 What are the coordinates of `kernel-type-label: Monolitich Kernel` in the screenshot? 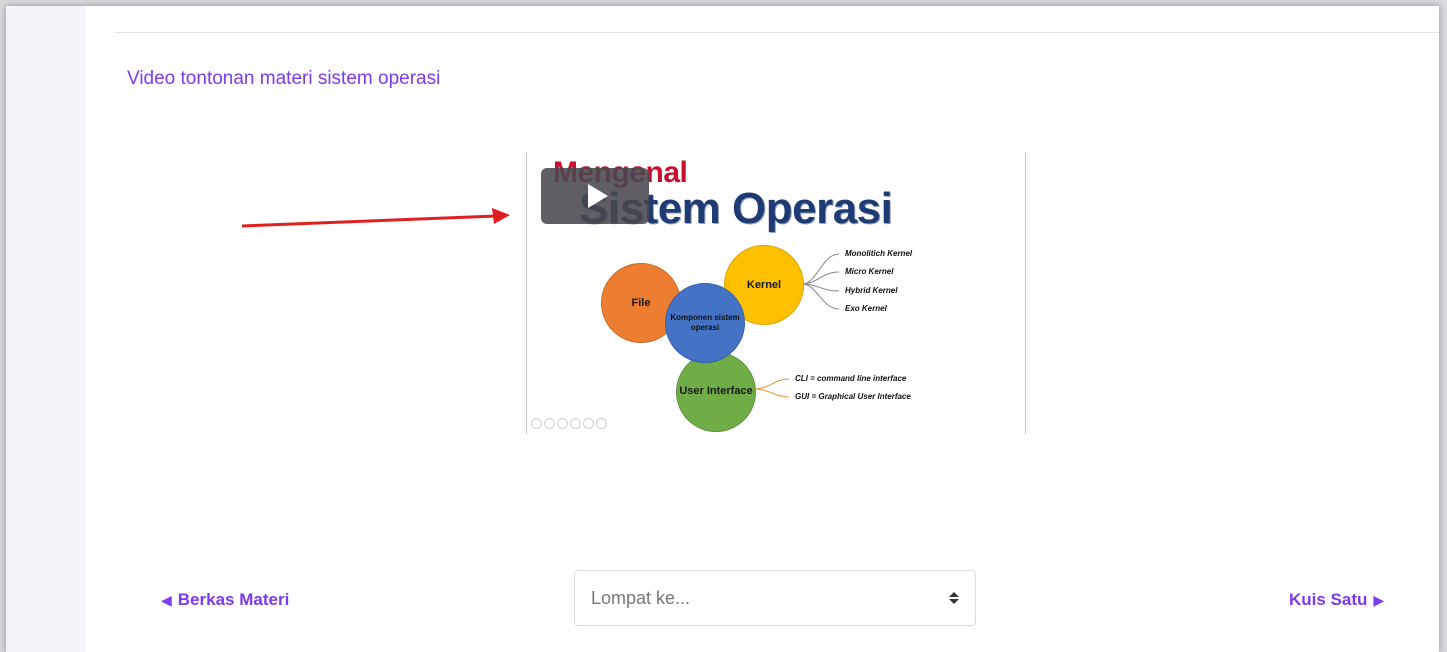 It's located at (879, 253).